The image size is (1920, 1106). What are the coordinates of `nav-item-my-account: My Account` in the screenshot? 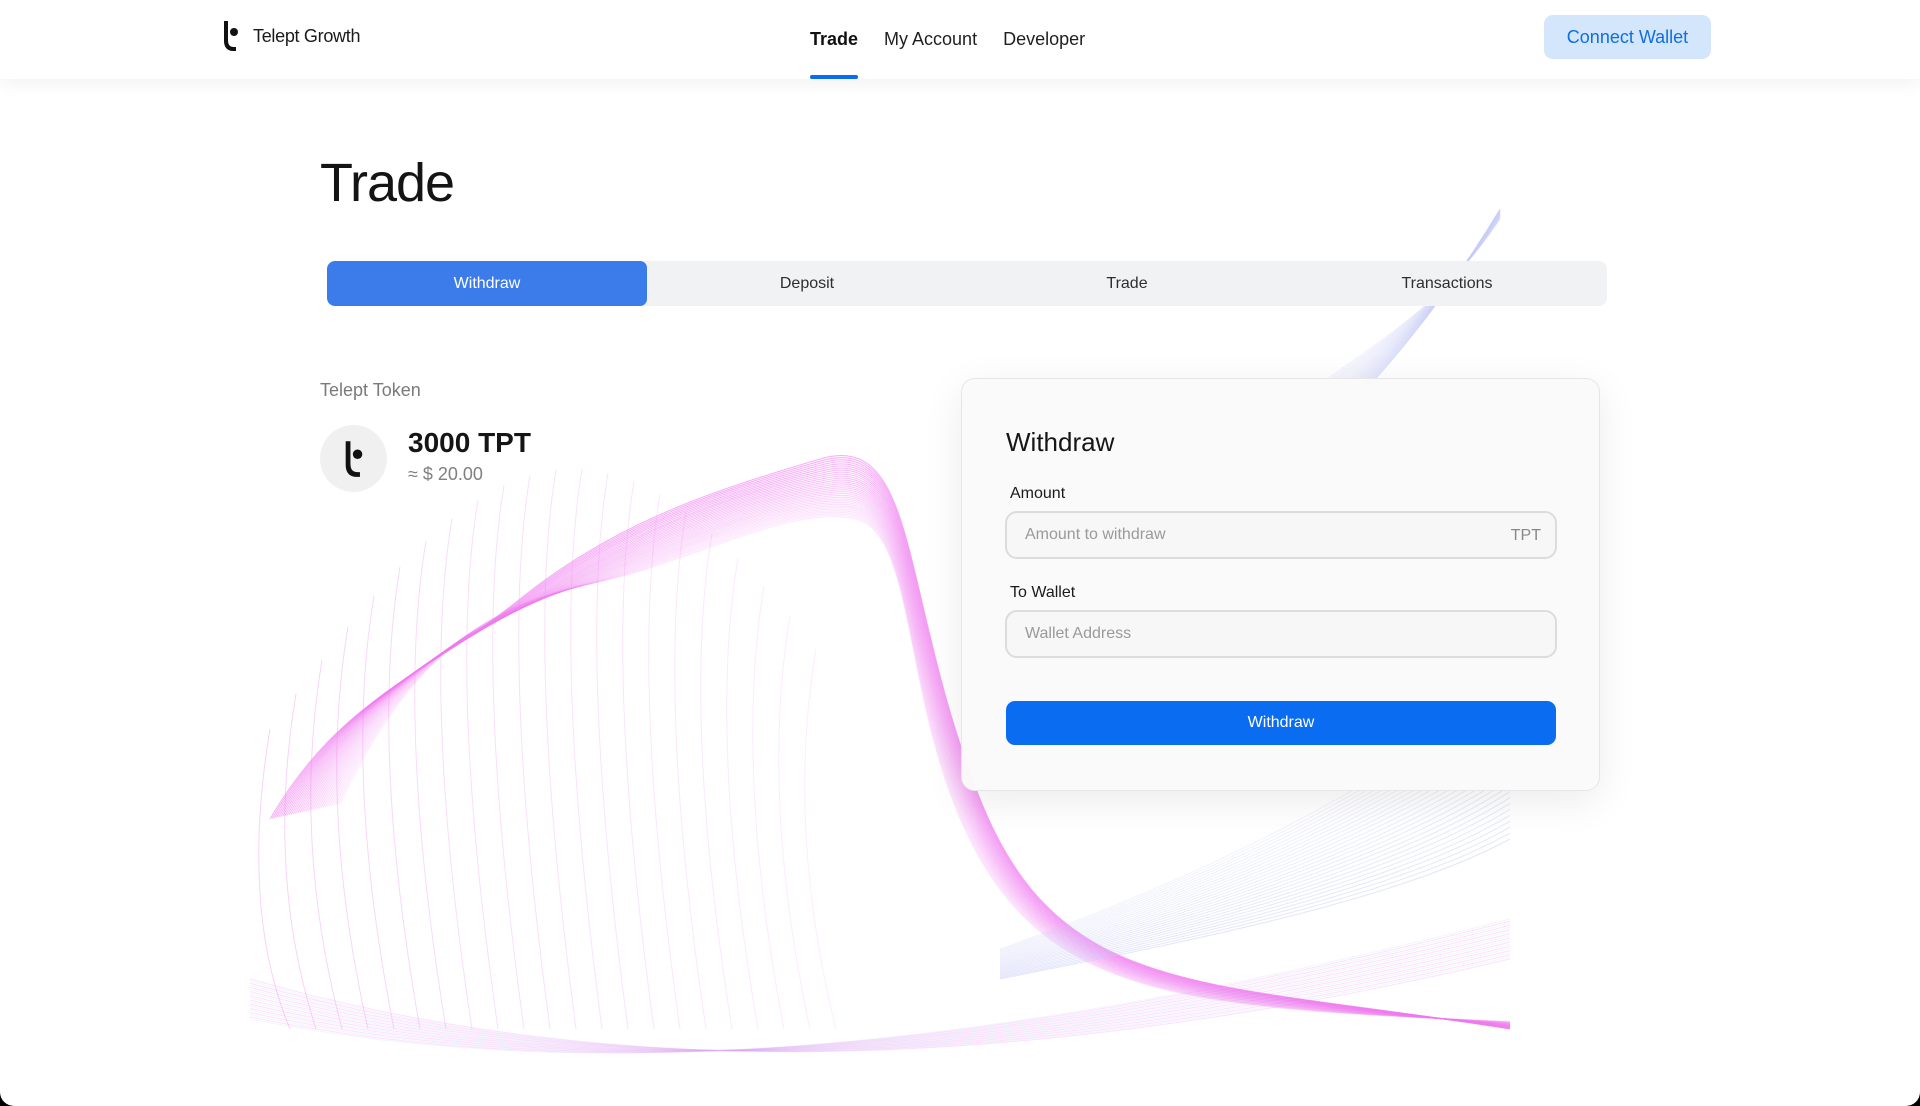 It's located at (930, 39).